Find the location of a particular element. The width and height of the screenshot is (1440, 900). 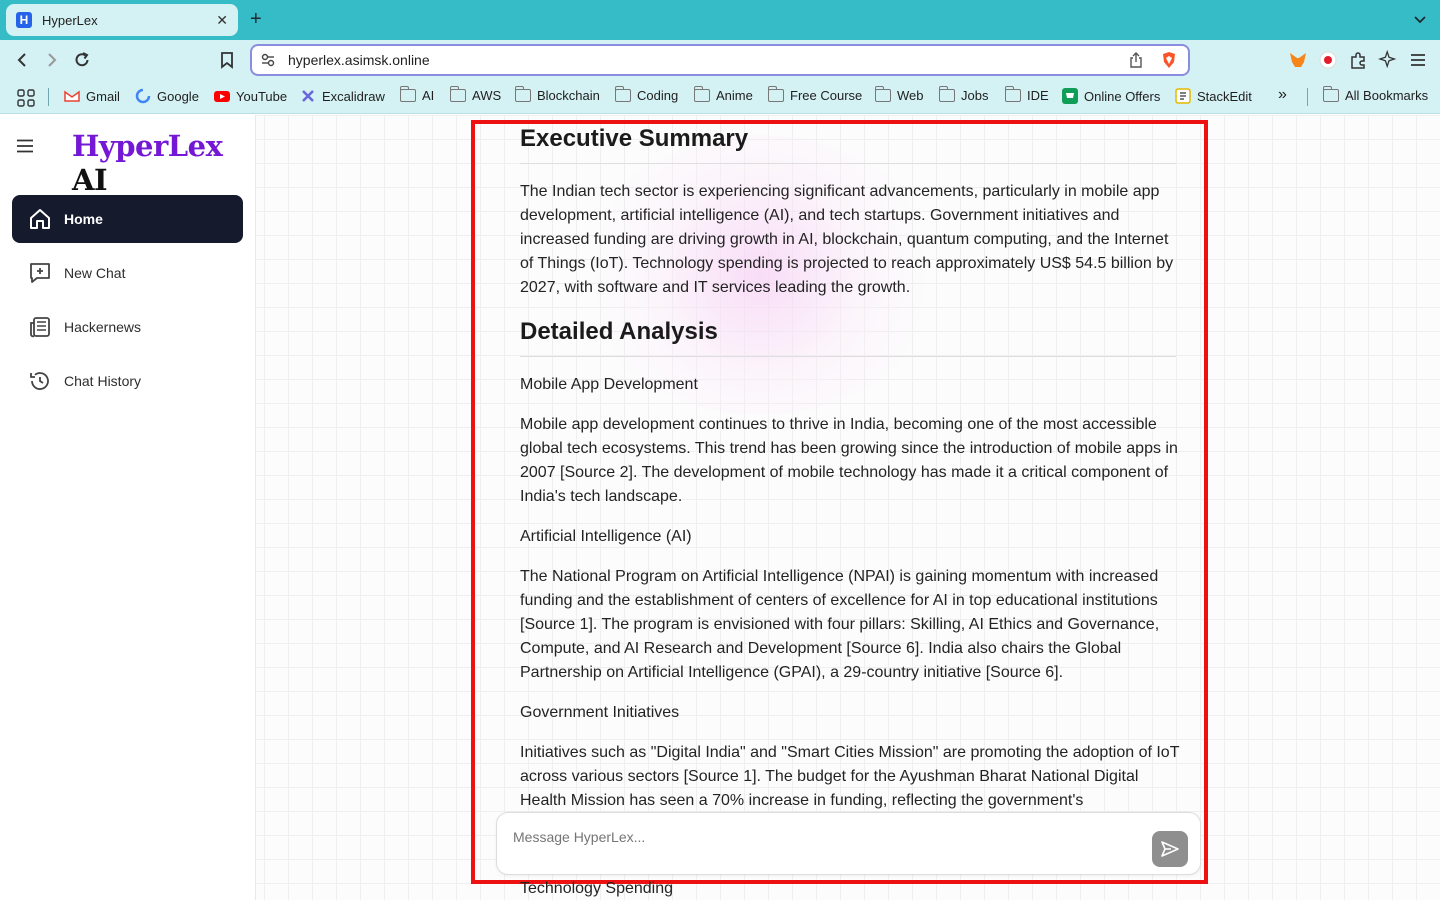

excalidraw-icon is located at coordinates (308, 96).